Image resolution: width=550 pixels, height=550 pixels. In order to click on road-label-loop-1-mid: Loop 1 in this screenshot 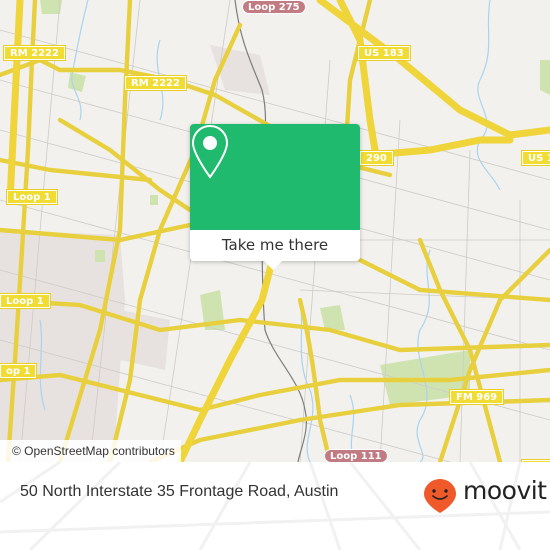, I will do `click(25, 301)`.